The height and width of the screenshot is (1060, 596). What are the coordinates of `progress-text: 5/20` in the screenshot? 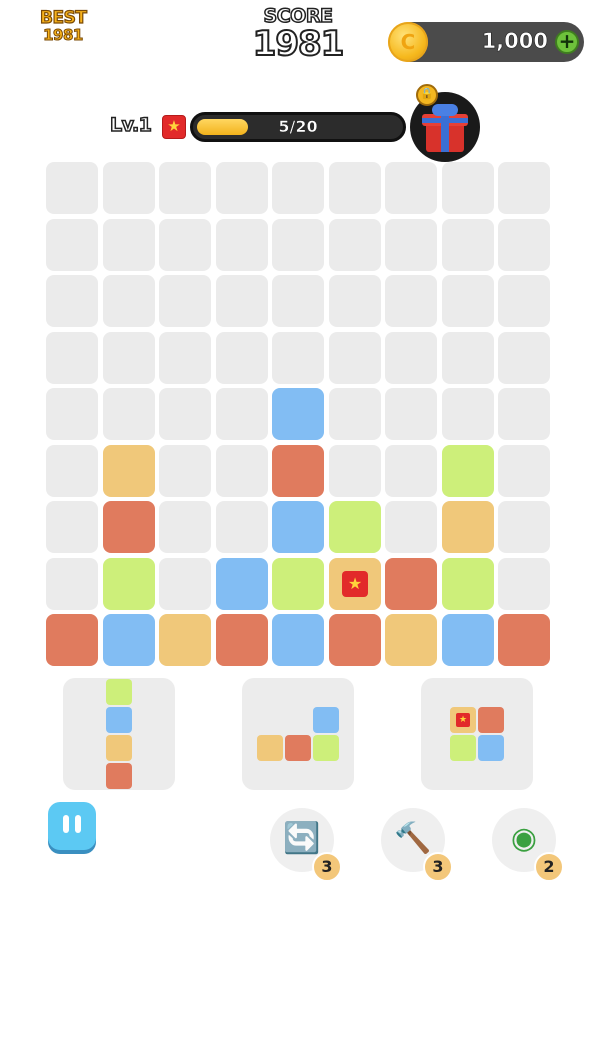 It's located at (298, 127).